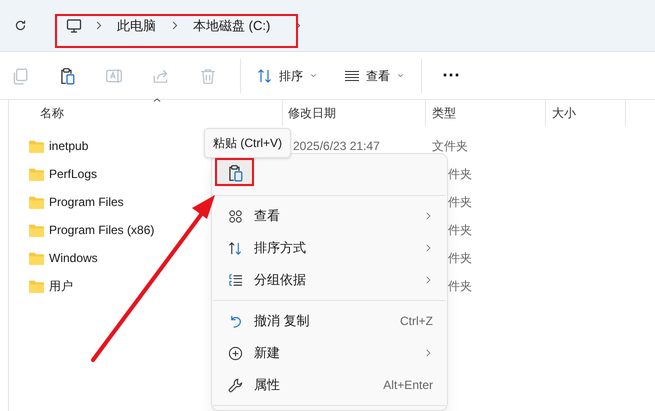 This screenshot has width=655, height=411. What do you see at coordinates (329, 385) in the screenshot?
I see `menu-item: 属性 Alt+Enter` at bounding box center [329, 385].